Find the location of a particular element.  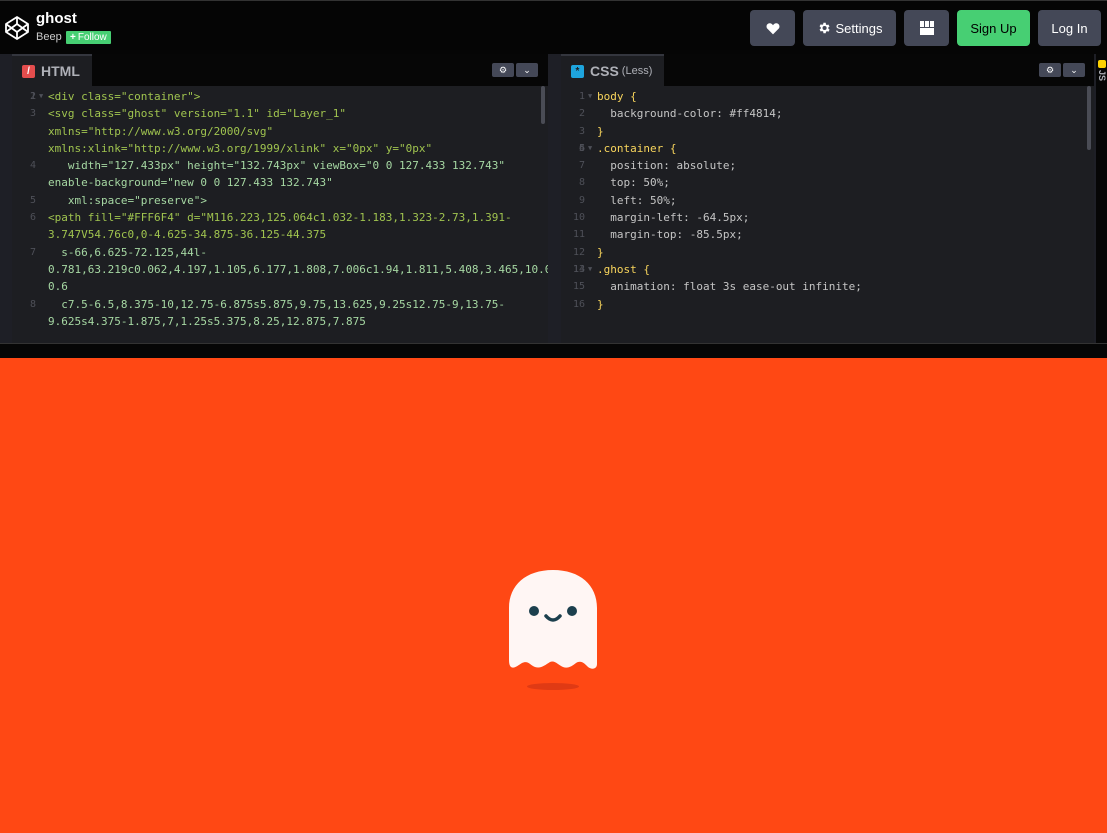

love-button is located at coordinates (772, 28).